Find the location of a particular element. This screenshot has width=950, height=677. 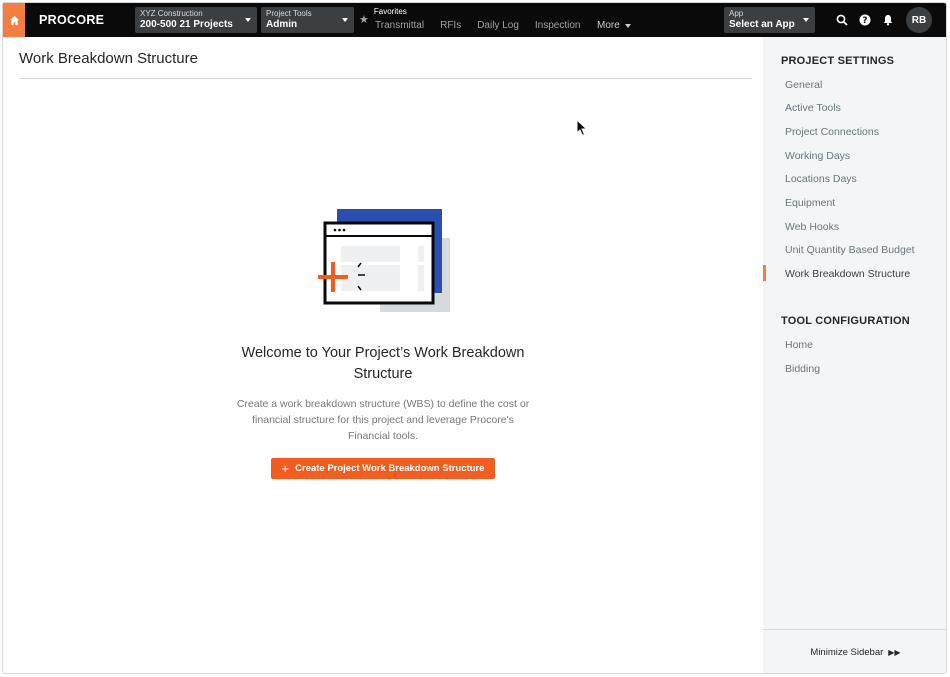

sidebar-item-locations-days: Locations Days is located at coordinates (821, 179).